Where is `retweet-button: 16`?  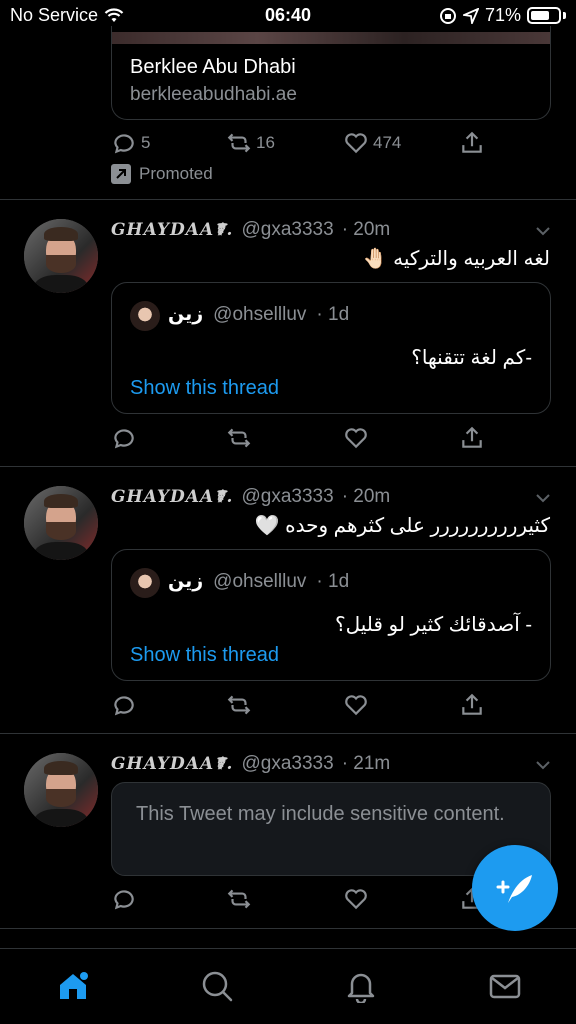
retweet-button: 16 is located at coordinates (250, 143).